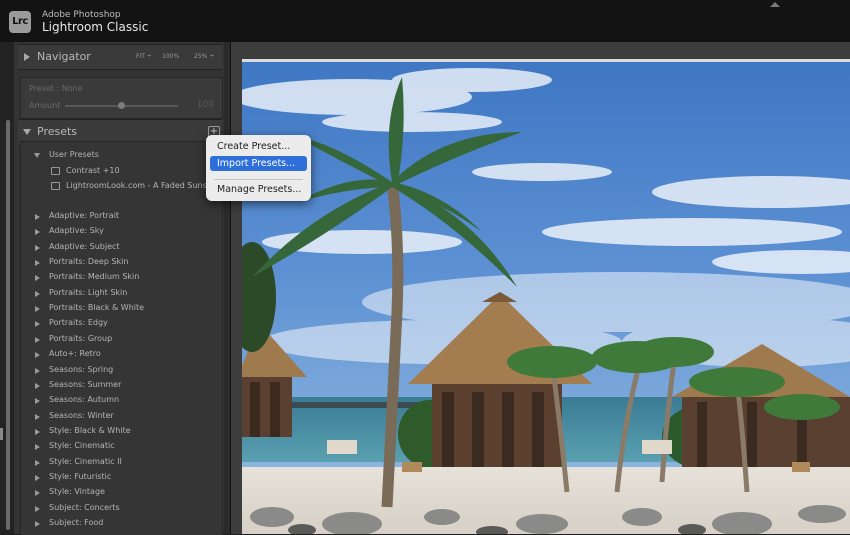 Image resolution: width=850 pixels, height=535 pixels. Describe the element at coordinates (76, 522) in the screenshot. I see `preset-group: Subject: Food` at that location.